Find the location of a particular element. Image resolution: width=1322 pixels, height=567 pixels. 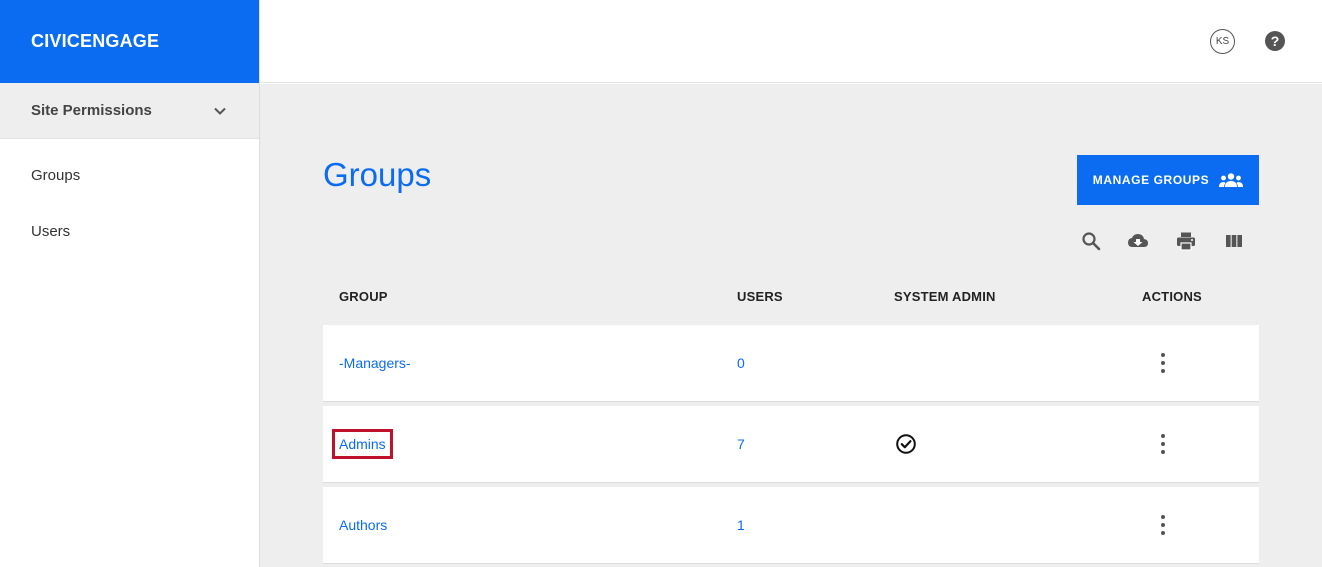

user-count-link: 1 is located at coordinates (741, 525).